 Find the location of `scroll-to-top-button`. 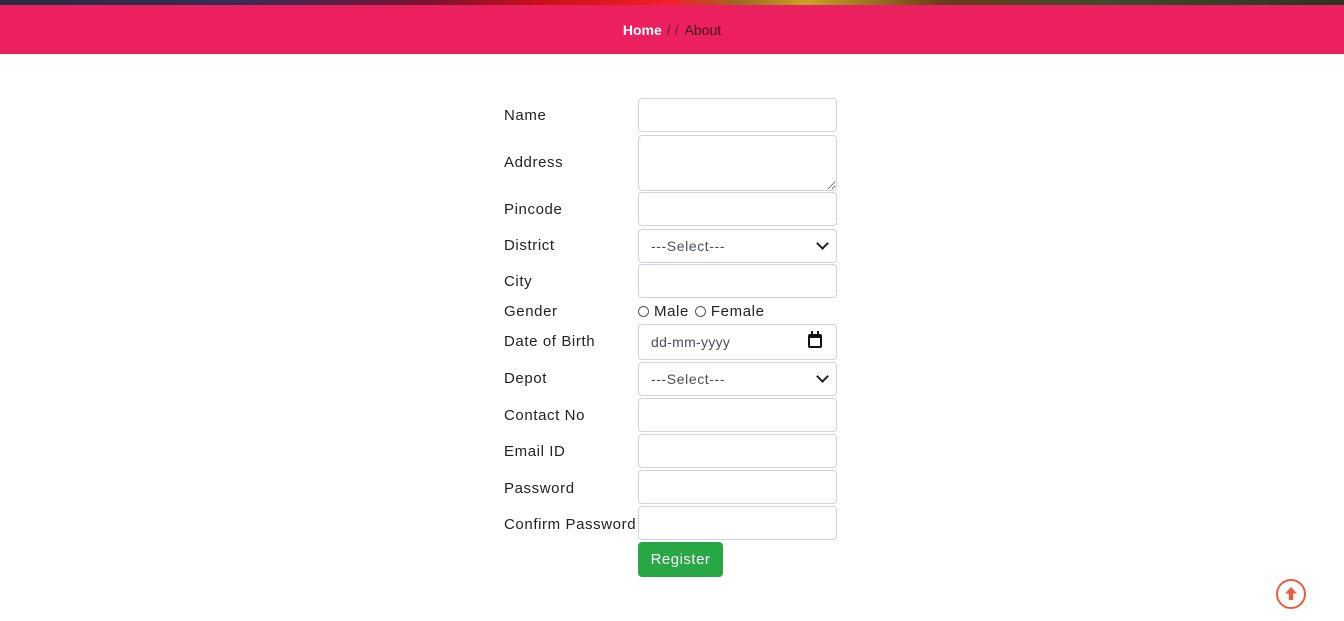

scroll-to-top-button is located at coordinates (1291, 594).